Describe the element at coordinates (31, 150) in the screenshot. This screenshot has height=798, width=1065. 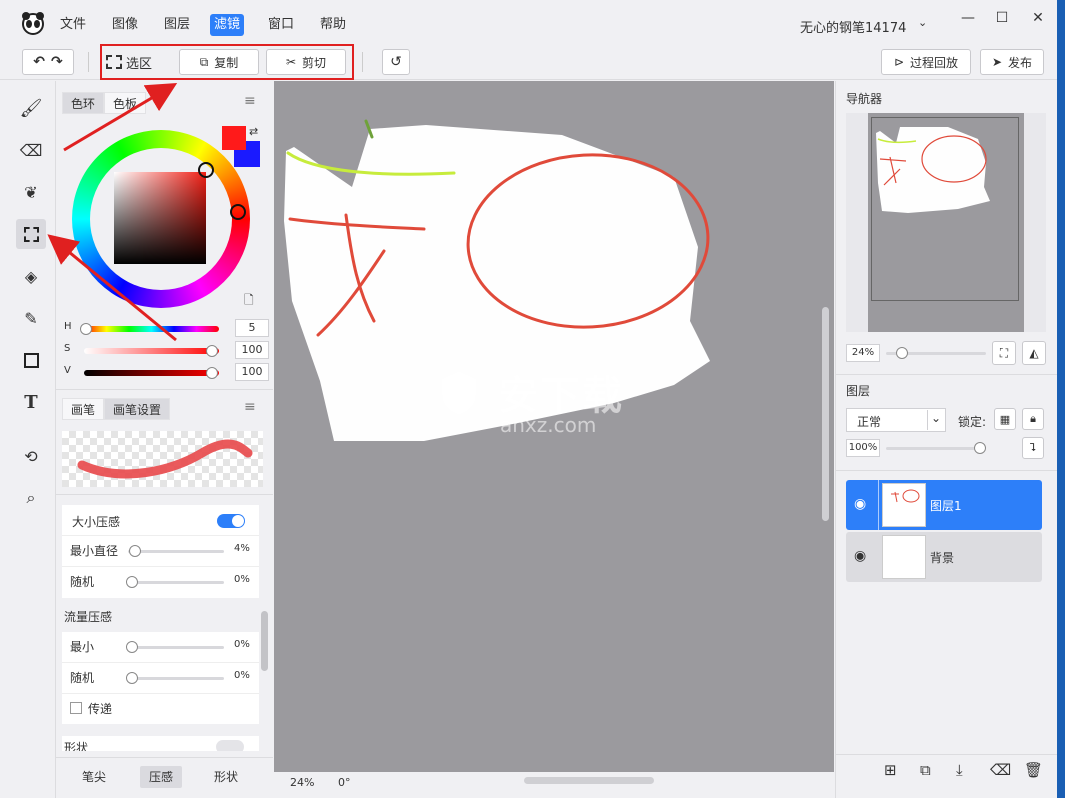
I see `eraser-tool: ⌫` at that location.